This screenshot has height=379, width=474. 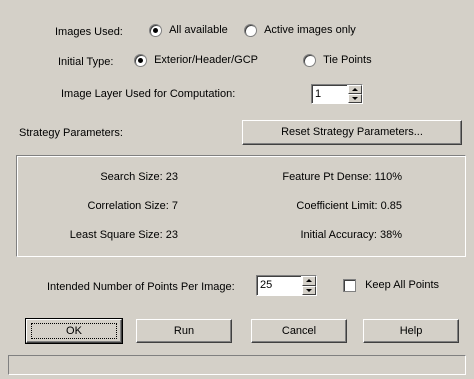 I want to click on points-per-image-value: 25, so click(x=266, y=285).